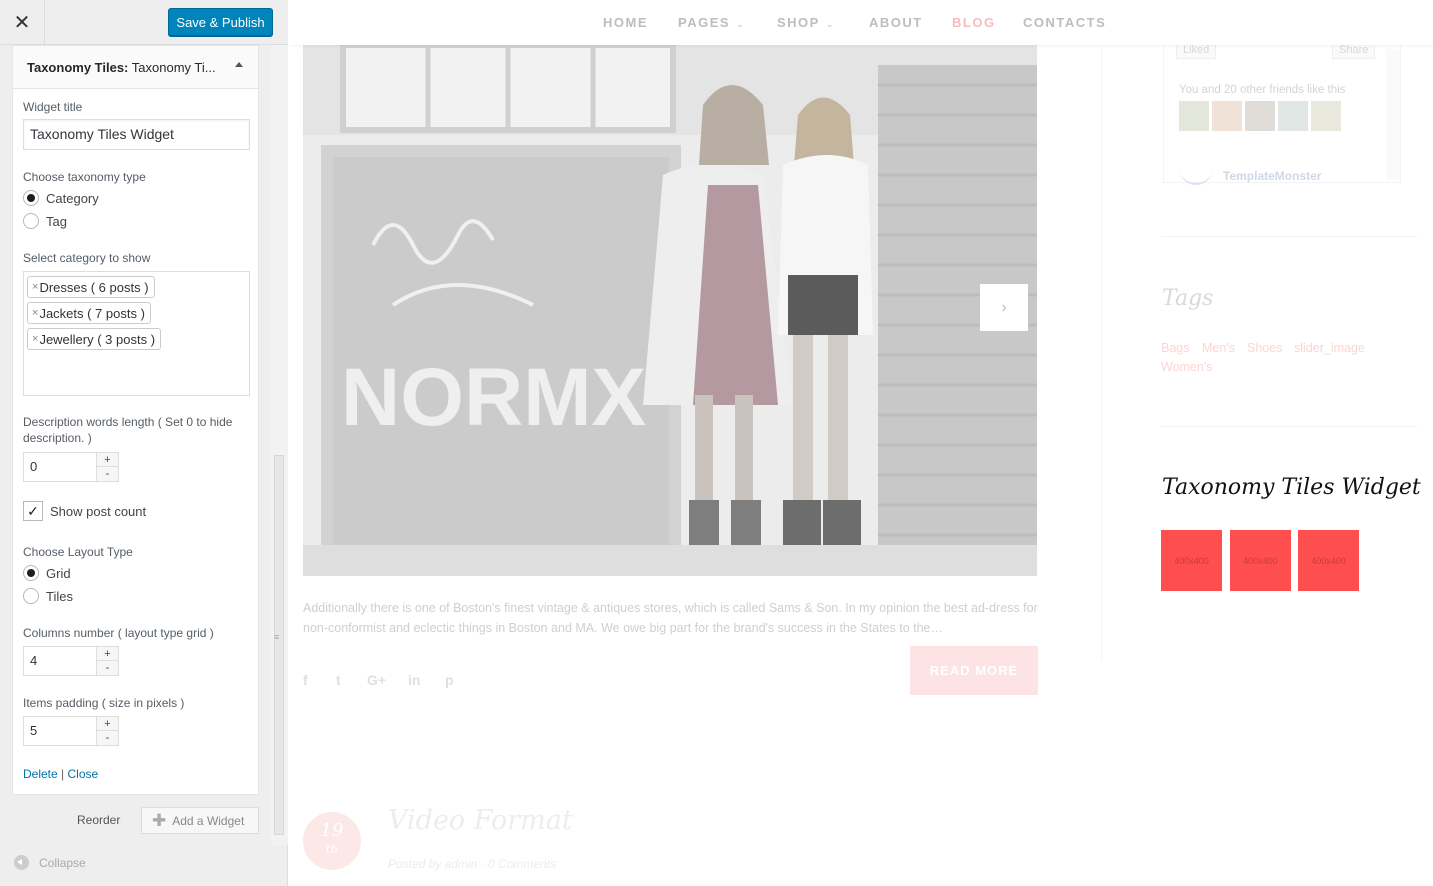  I want to click on slider-next-button: ›, so click(1004, 307).